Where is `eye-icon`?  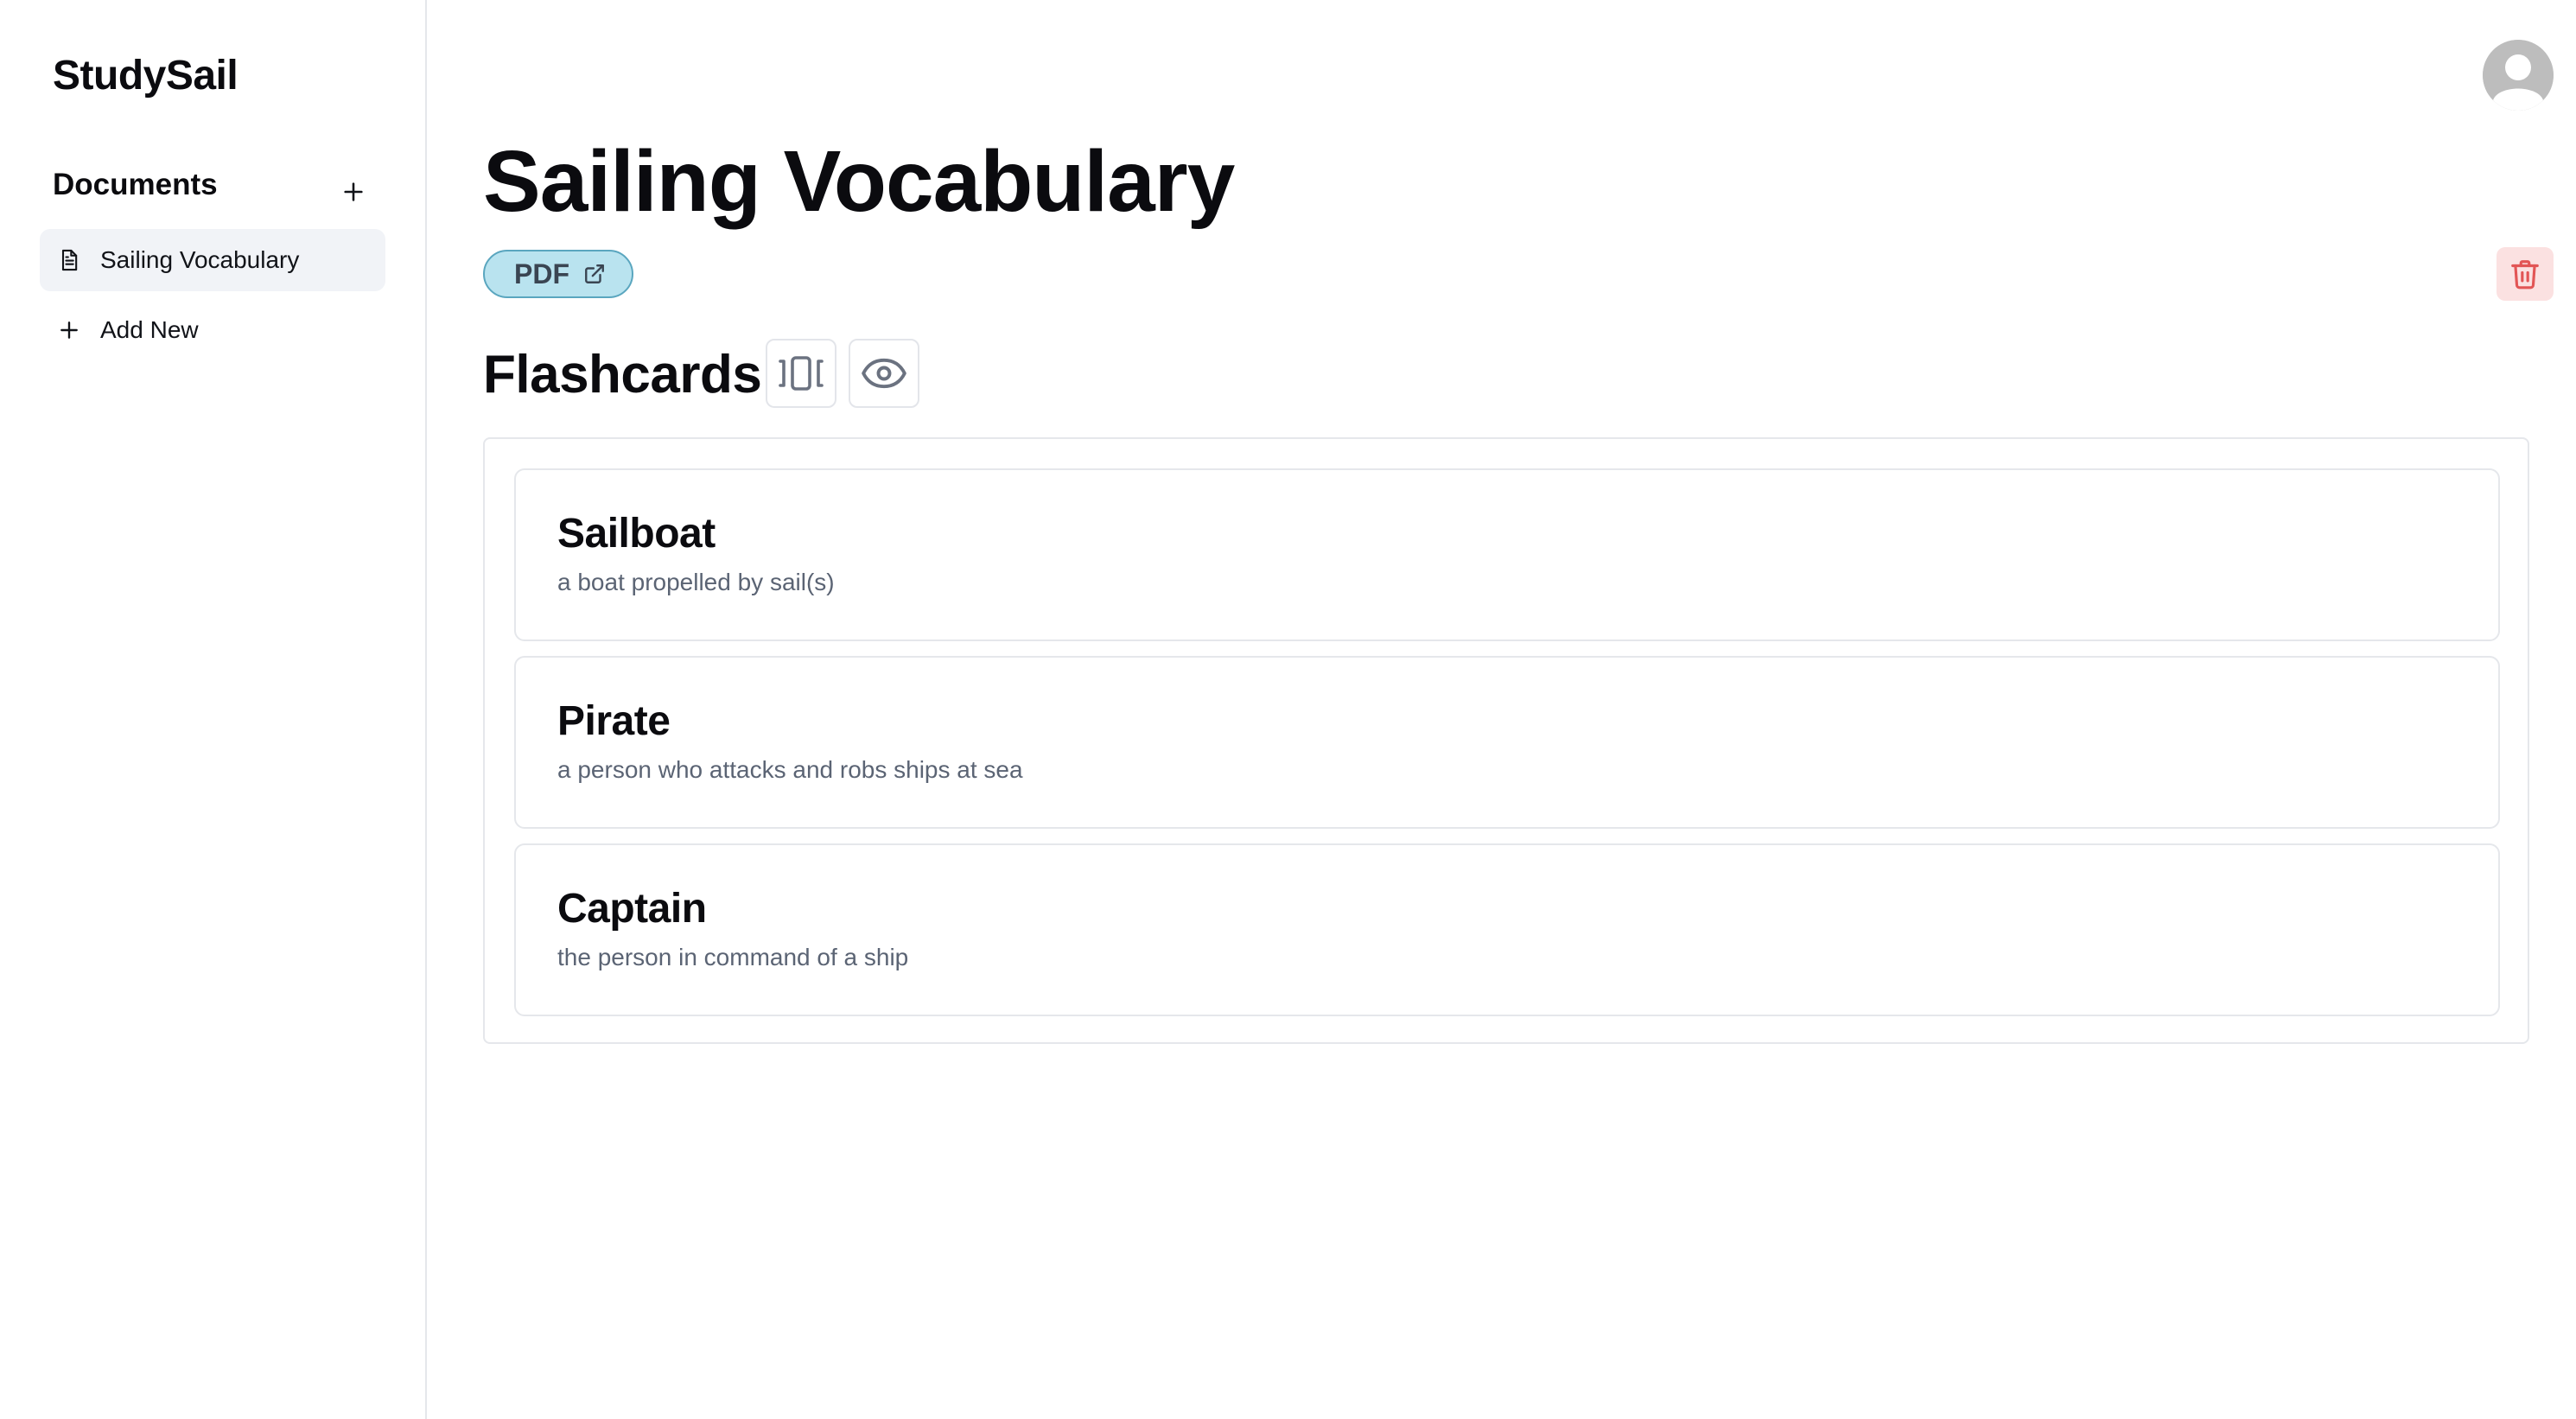
eye-icon is located at coordinates (884, 373).